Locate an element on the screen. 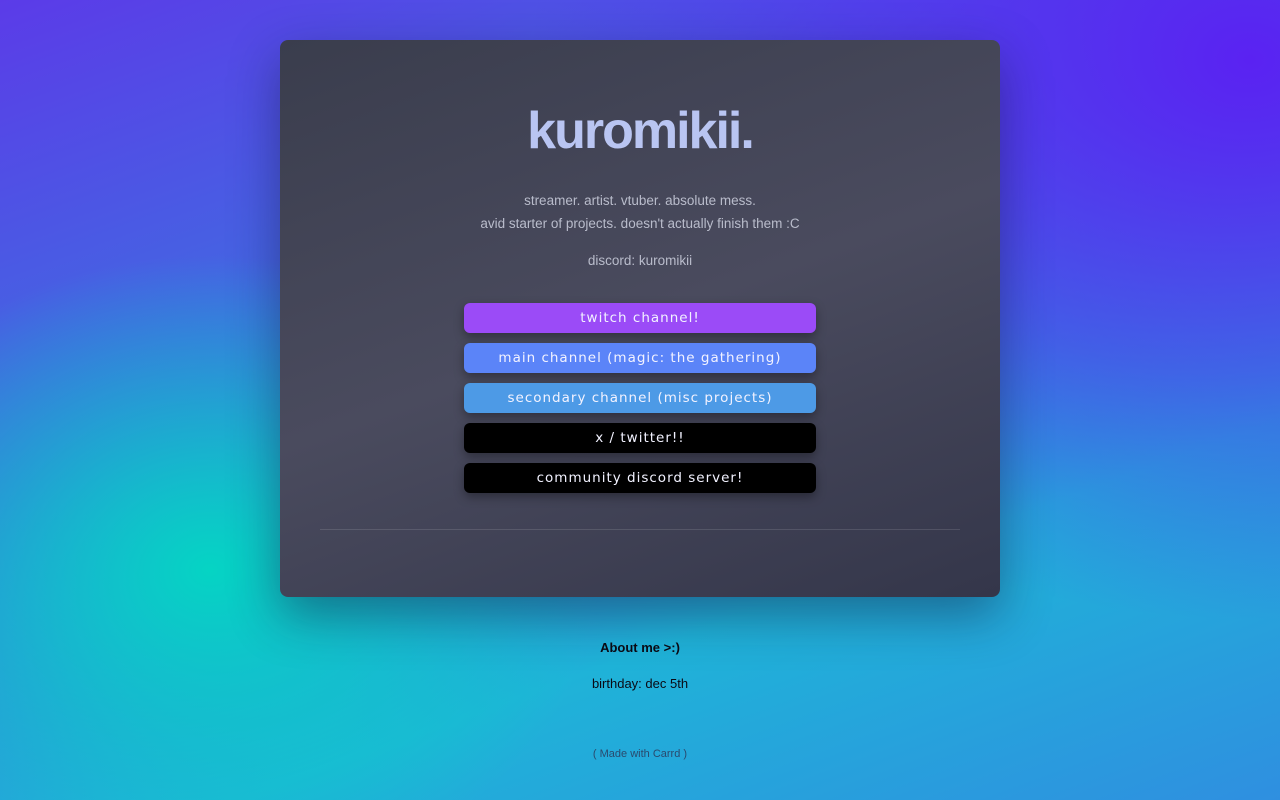 The height and width of the screenshot is (800, 1280). footer-paren-open: ( is located at coordinates (596, 754).